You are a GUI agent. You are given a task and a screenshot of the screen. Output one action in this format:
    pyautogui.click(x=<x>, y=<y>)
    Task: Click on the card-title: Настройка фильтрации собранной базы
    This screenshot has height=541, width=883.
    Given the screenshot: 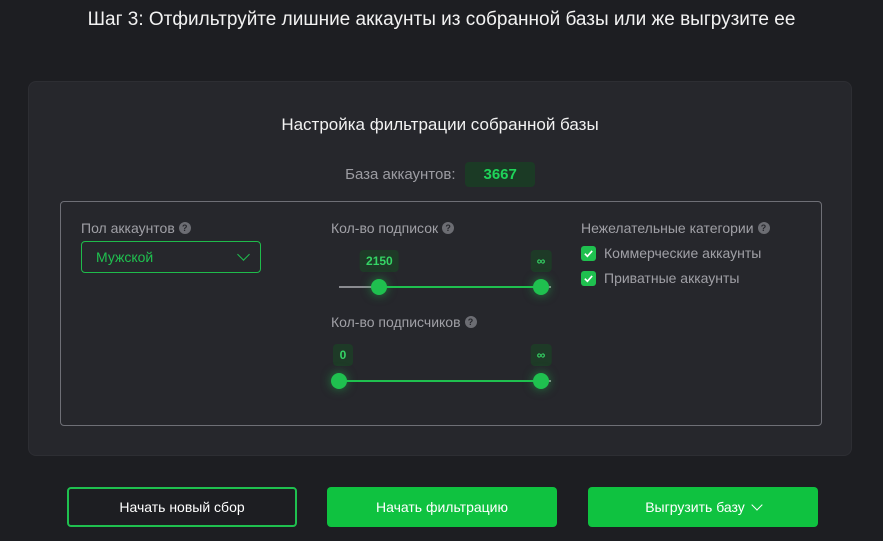 What is the action you would take?
    pyautogui.click(x=440, y=124)
    